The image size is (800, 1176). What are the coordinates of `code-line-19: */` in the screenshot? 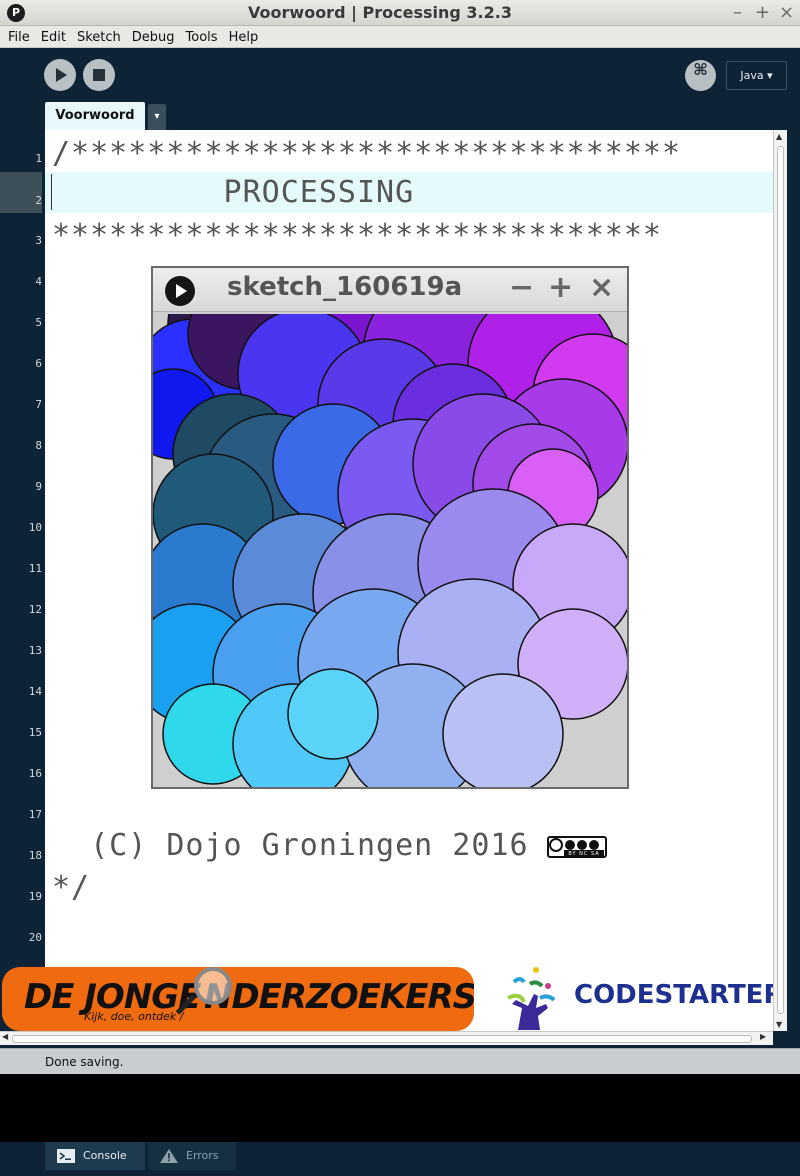 It's located at (71, 887).